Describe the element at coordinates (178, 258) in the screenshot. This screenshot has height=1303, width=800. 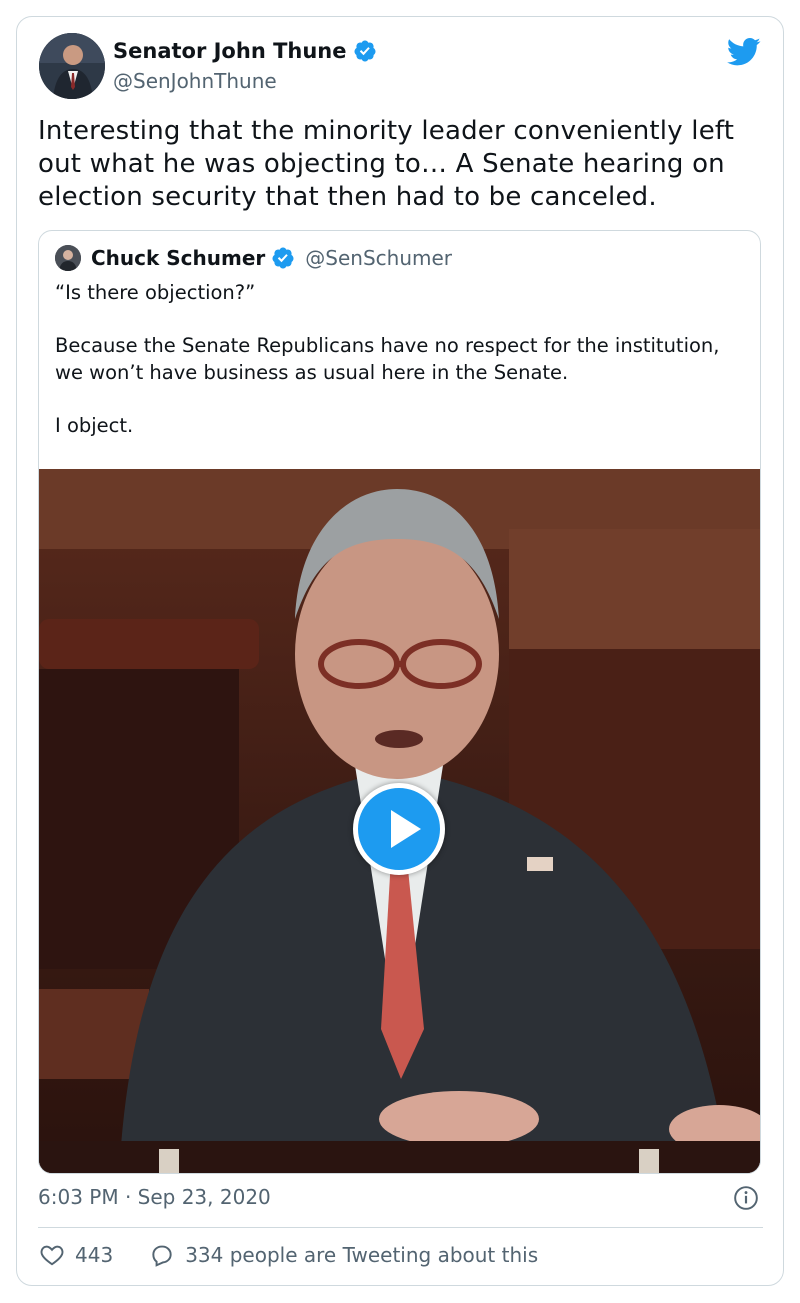
I see `quoted-author-name: Chuck Schumer` at that location.